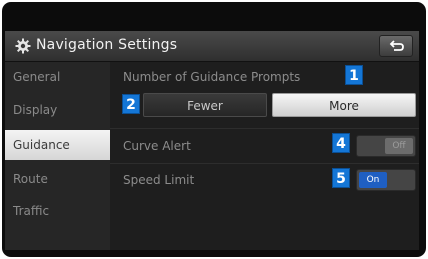  Describe the element at coordinates (23, 46) in the screenshot. I see `gear-icon` at that location.